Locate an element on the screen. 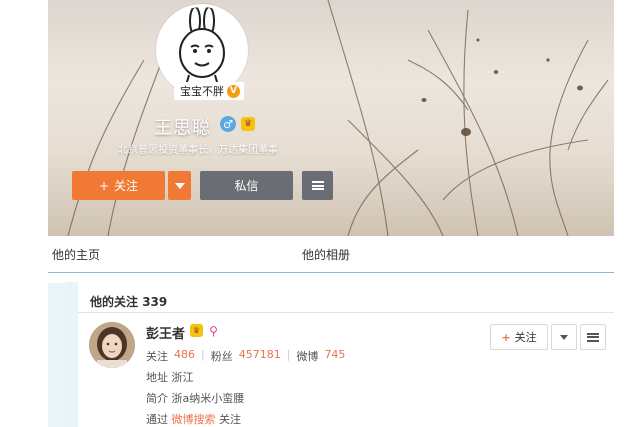 Image resolution: width=640 pixels, height=427 pixels. user-follow-button-label: 关注 is located at coordinates (525, 337).